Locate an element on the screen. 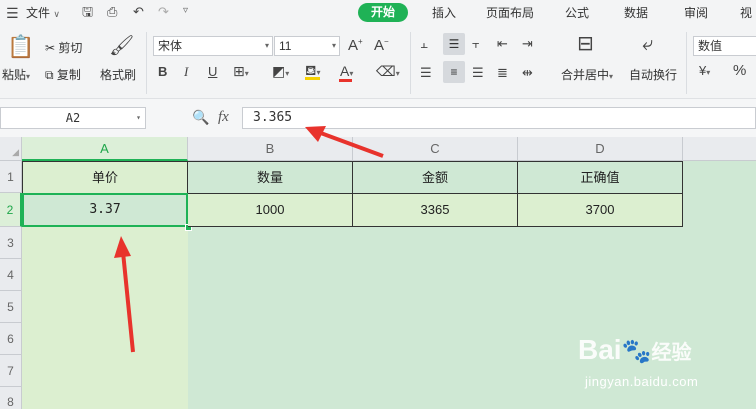  watermark-brand: Bai is located at coordinates (600, 349).